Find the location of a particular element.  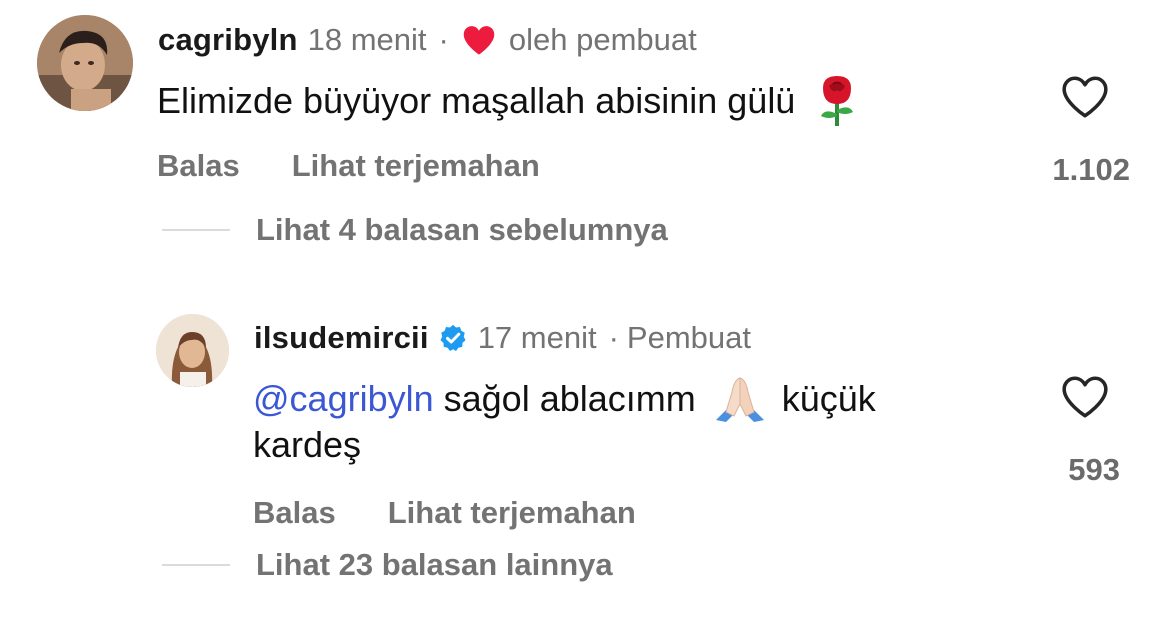

username: cagribyln is located at coordinates (228, 40).